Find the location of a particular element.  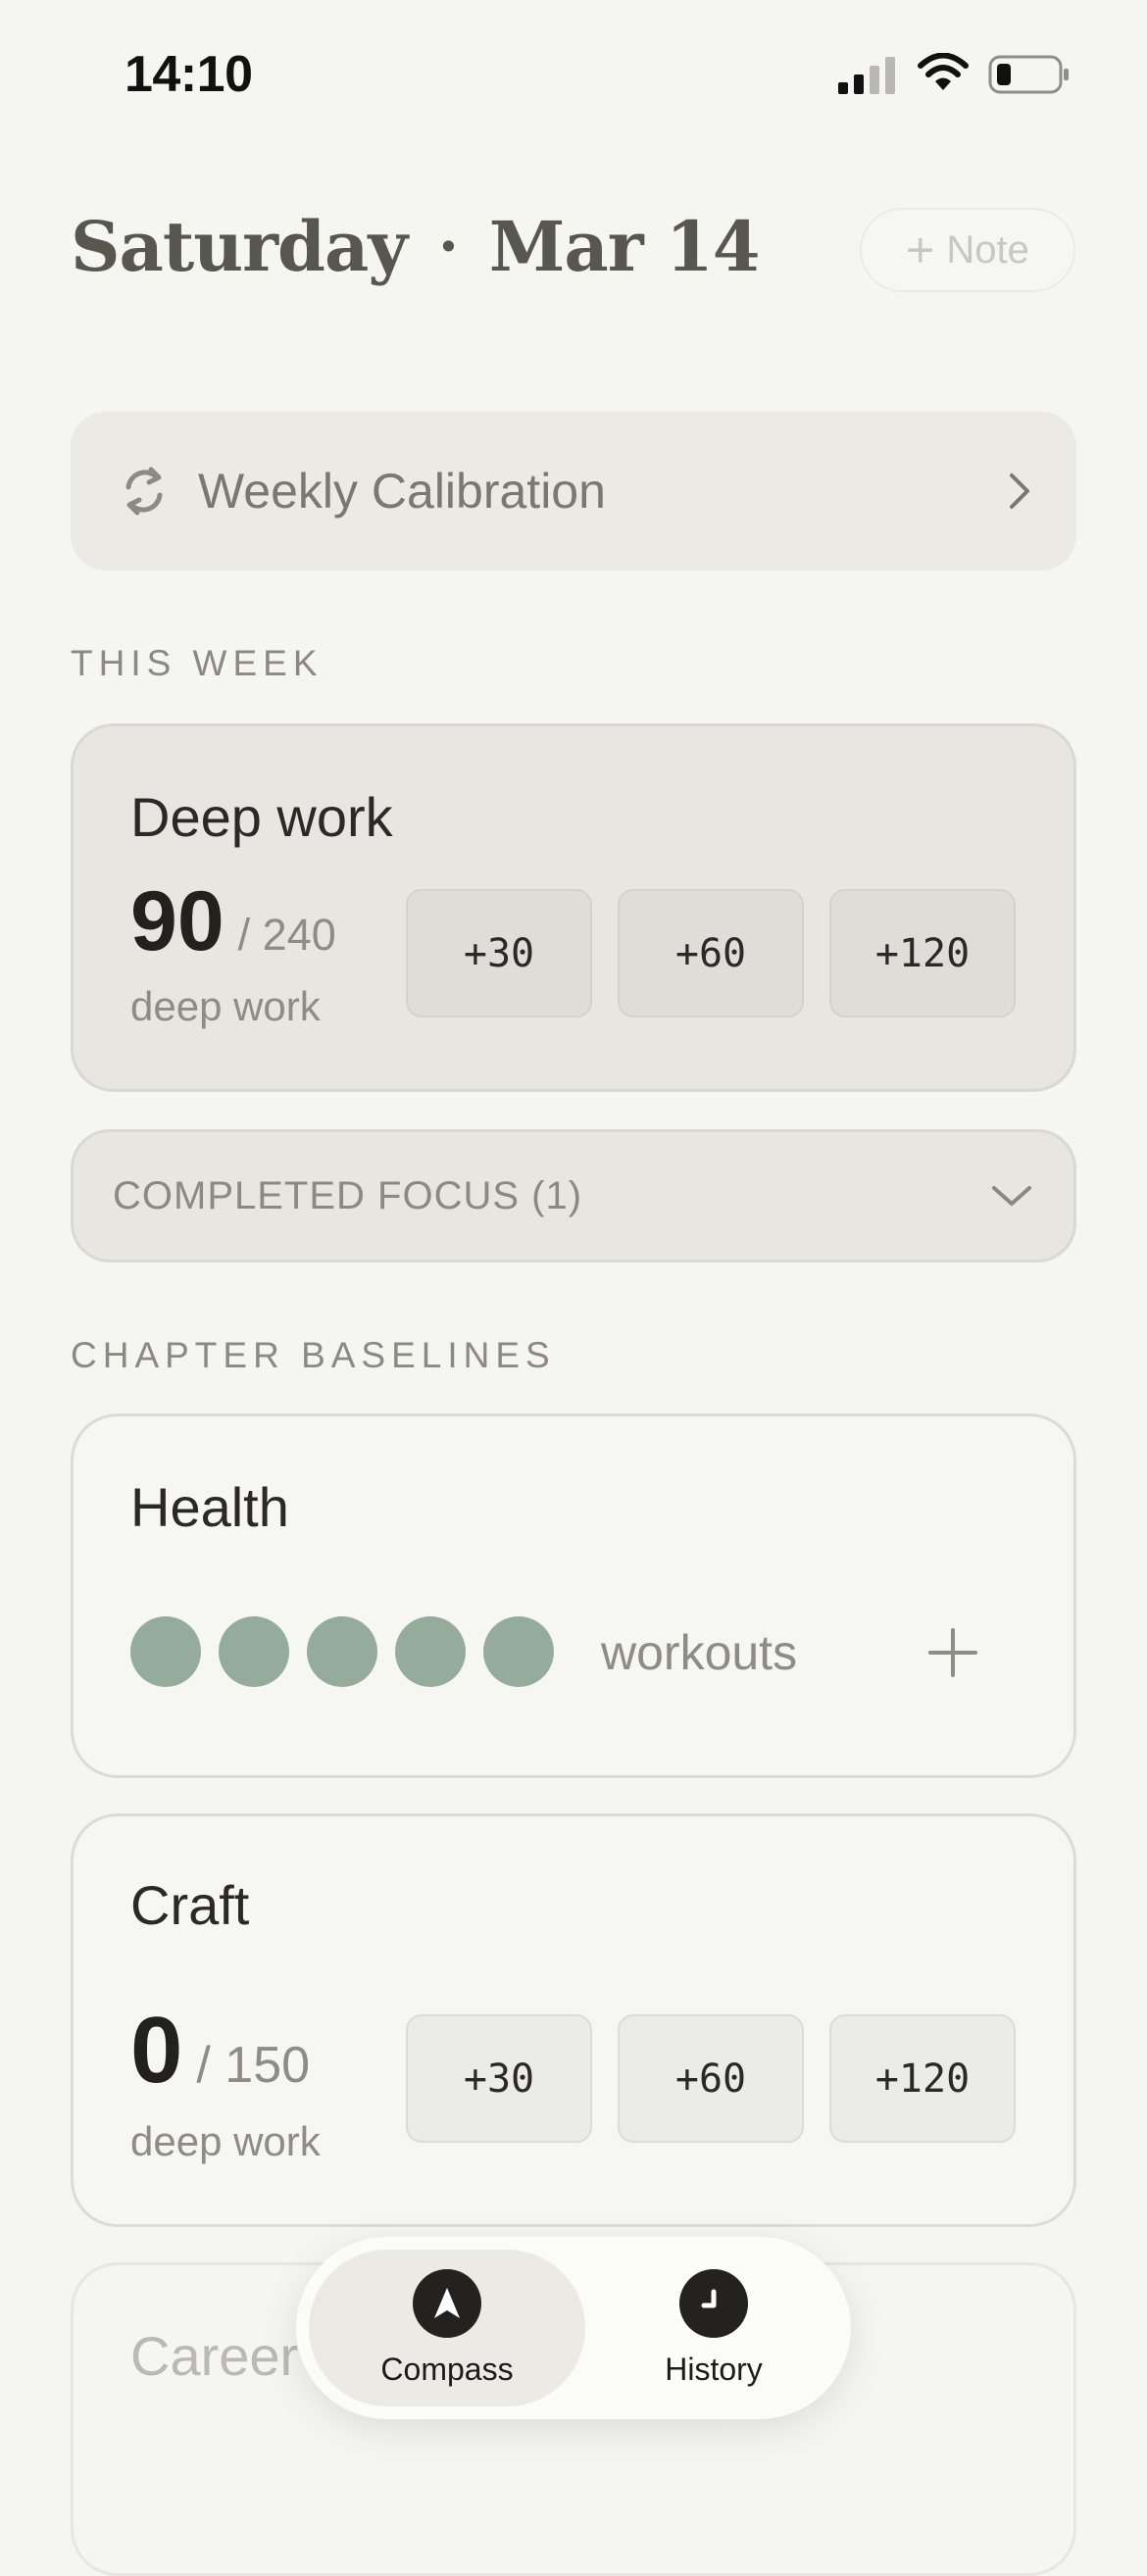

deep-work-value: 90 is located at coordinates (177, 921).